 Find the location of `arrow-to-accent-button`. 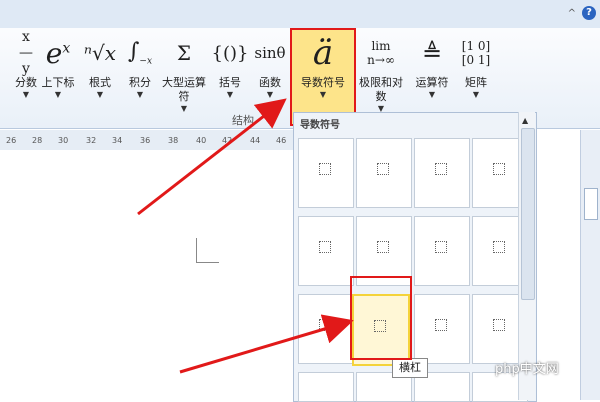

arrow-to-accent-button is located at coordinates (212, 157).